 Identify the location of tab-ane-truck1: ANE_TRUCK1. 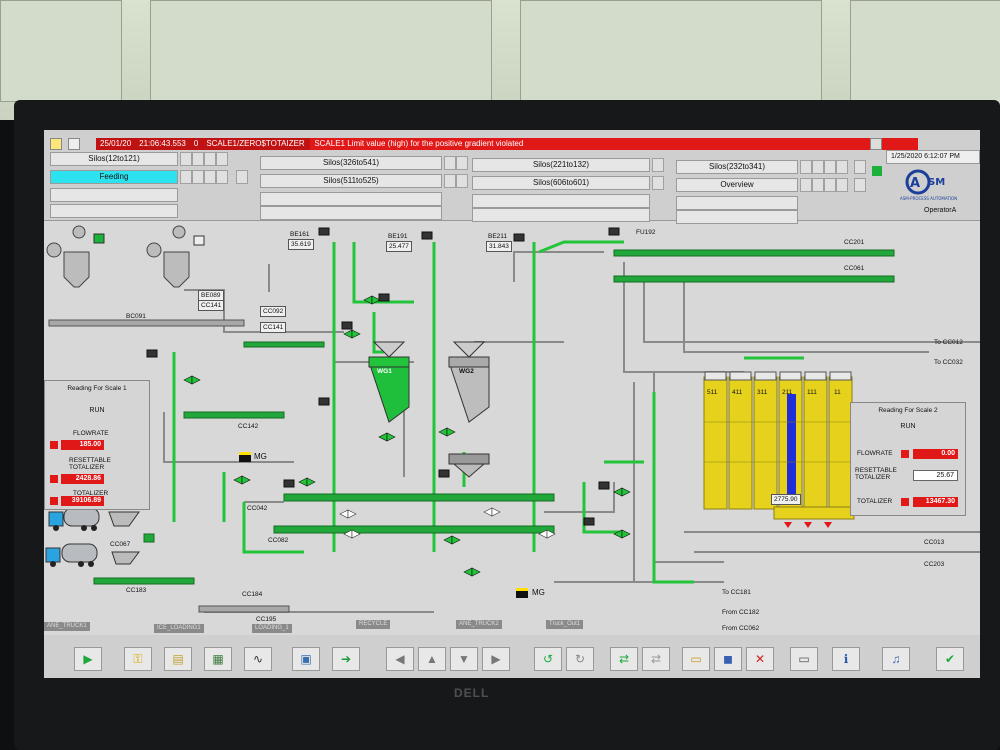
(67, 626).